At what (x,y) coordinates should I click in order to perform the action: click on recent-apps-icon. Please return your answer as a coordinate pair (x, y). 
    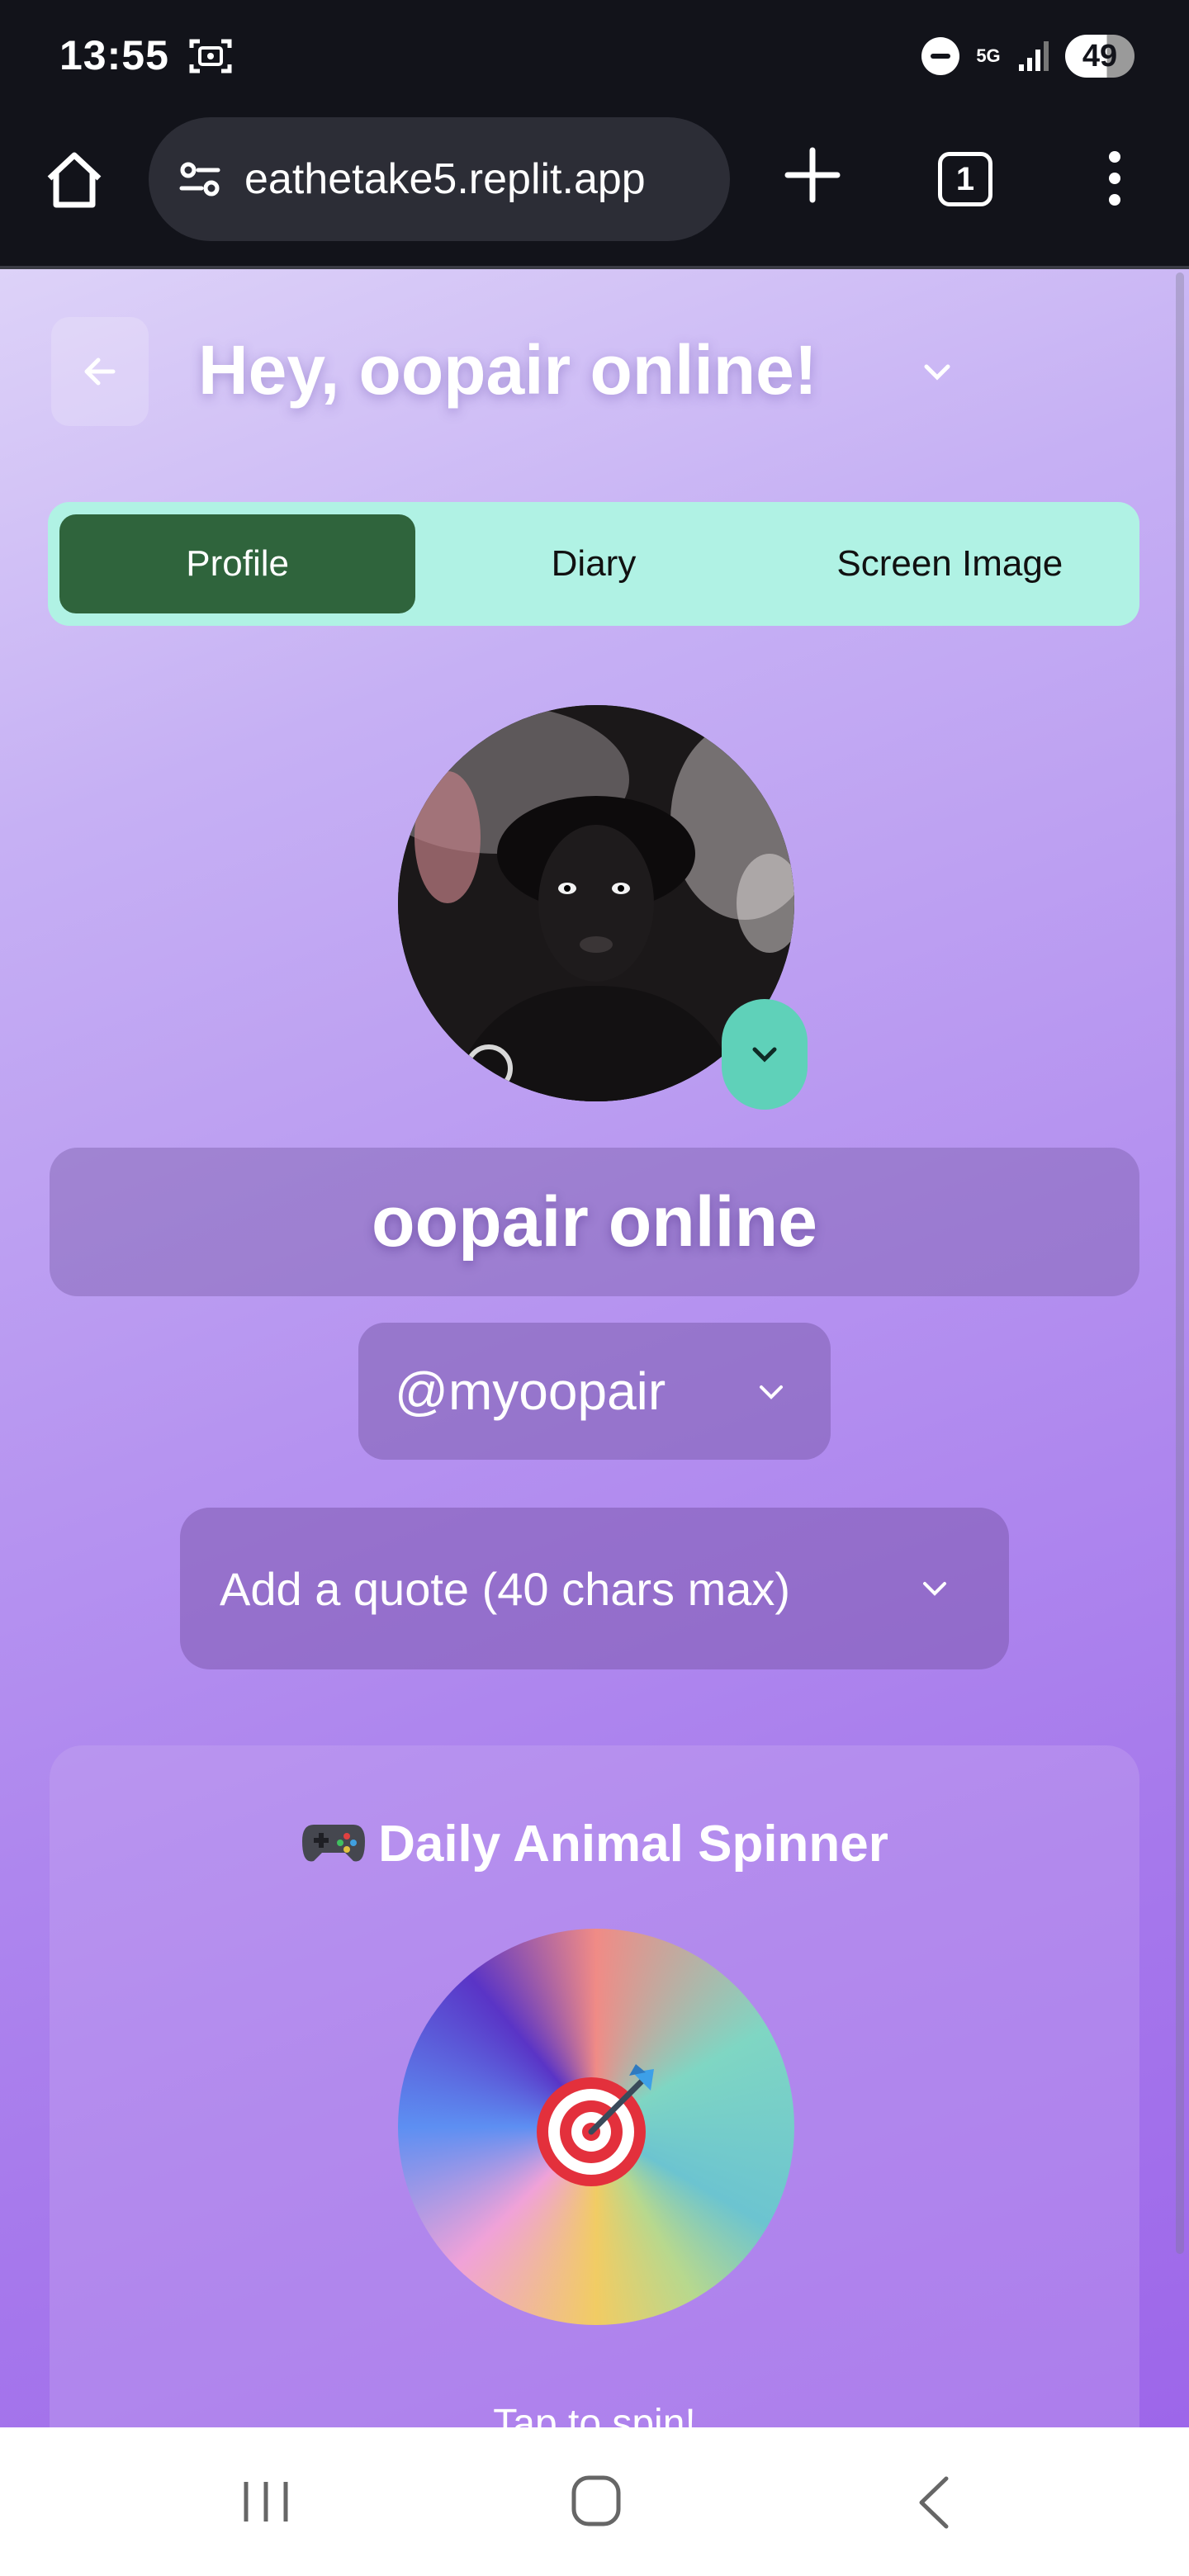
    Looking at the image, I should click on (265, 2501).